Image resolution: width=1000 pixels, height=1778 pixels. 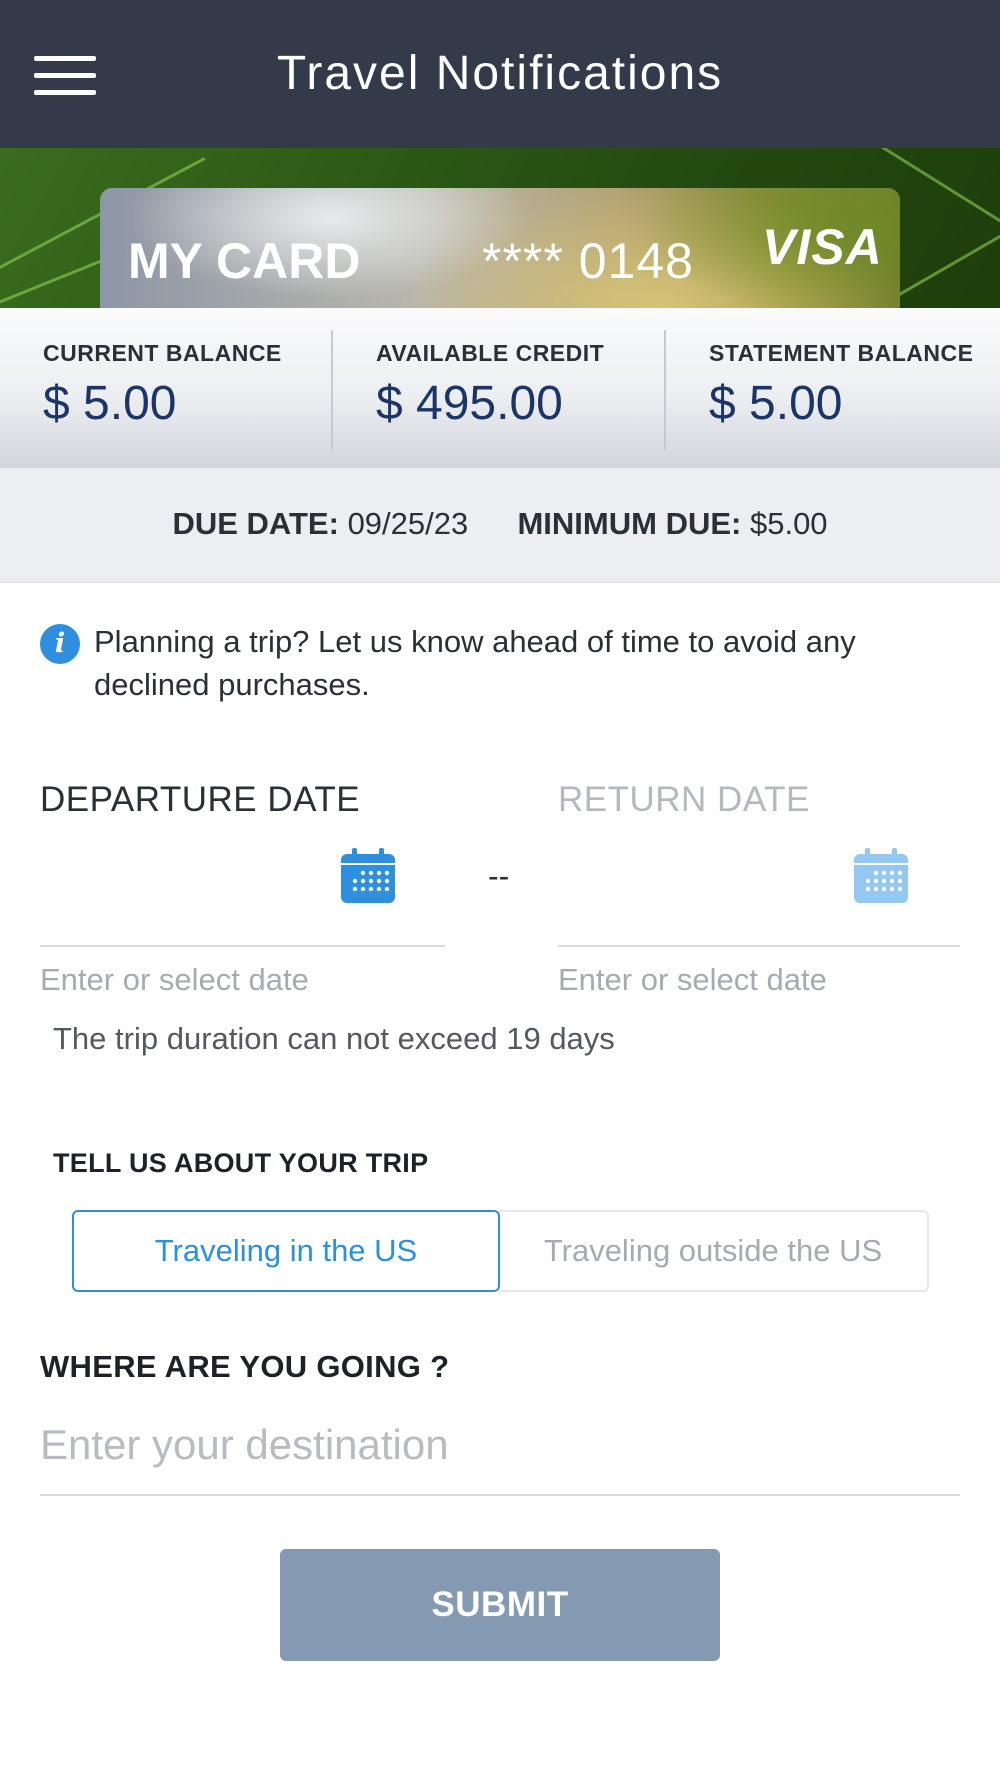 What do you see at coordinates (241, 1163) in the screenshot?
I see `trip-section-label: TELL US ABOUT YOUR TRIP` at bounding box center [241, 1163].